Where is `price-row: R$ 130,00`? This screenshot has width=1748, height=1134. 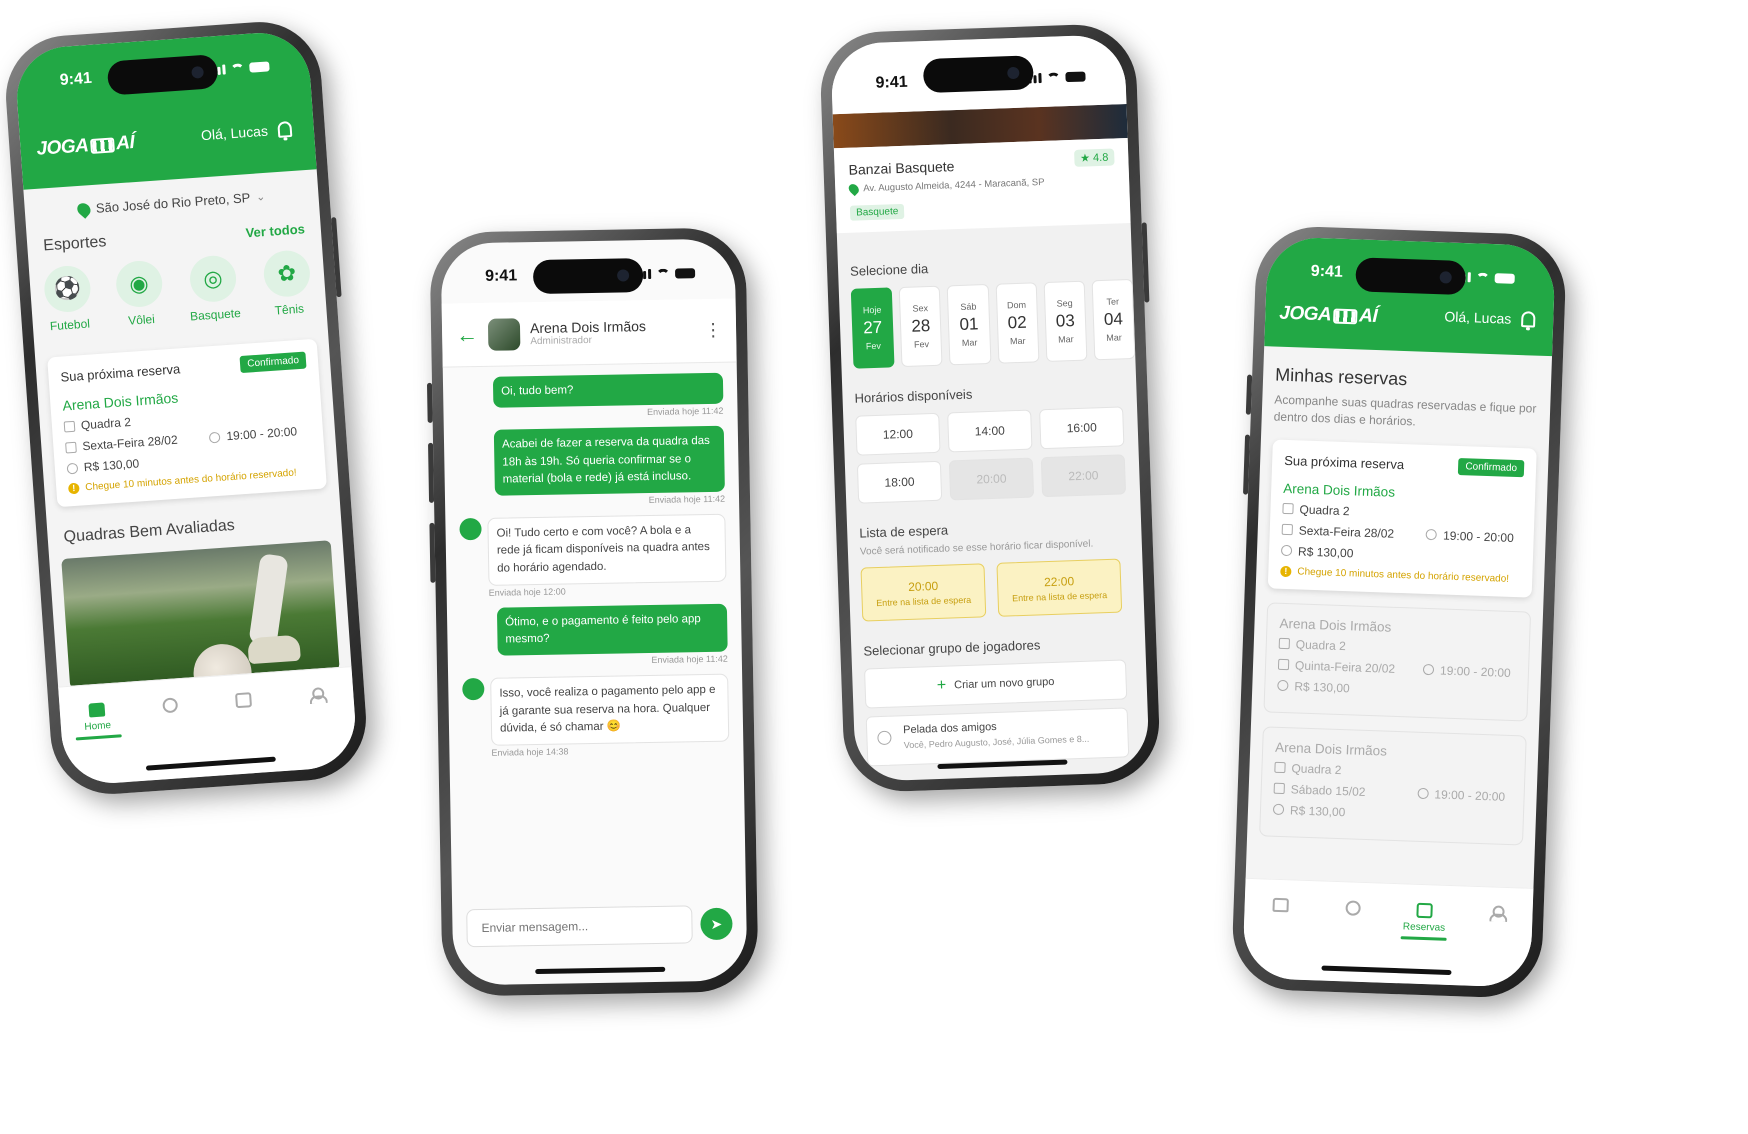 price-row: R$ 130,00 is located at coordinates (1391, 813).